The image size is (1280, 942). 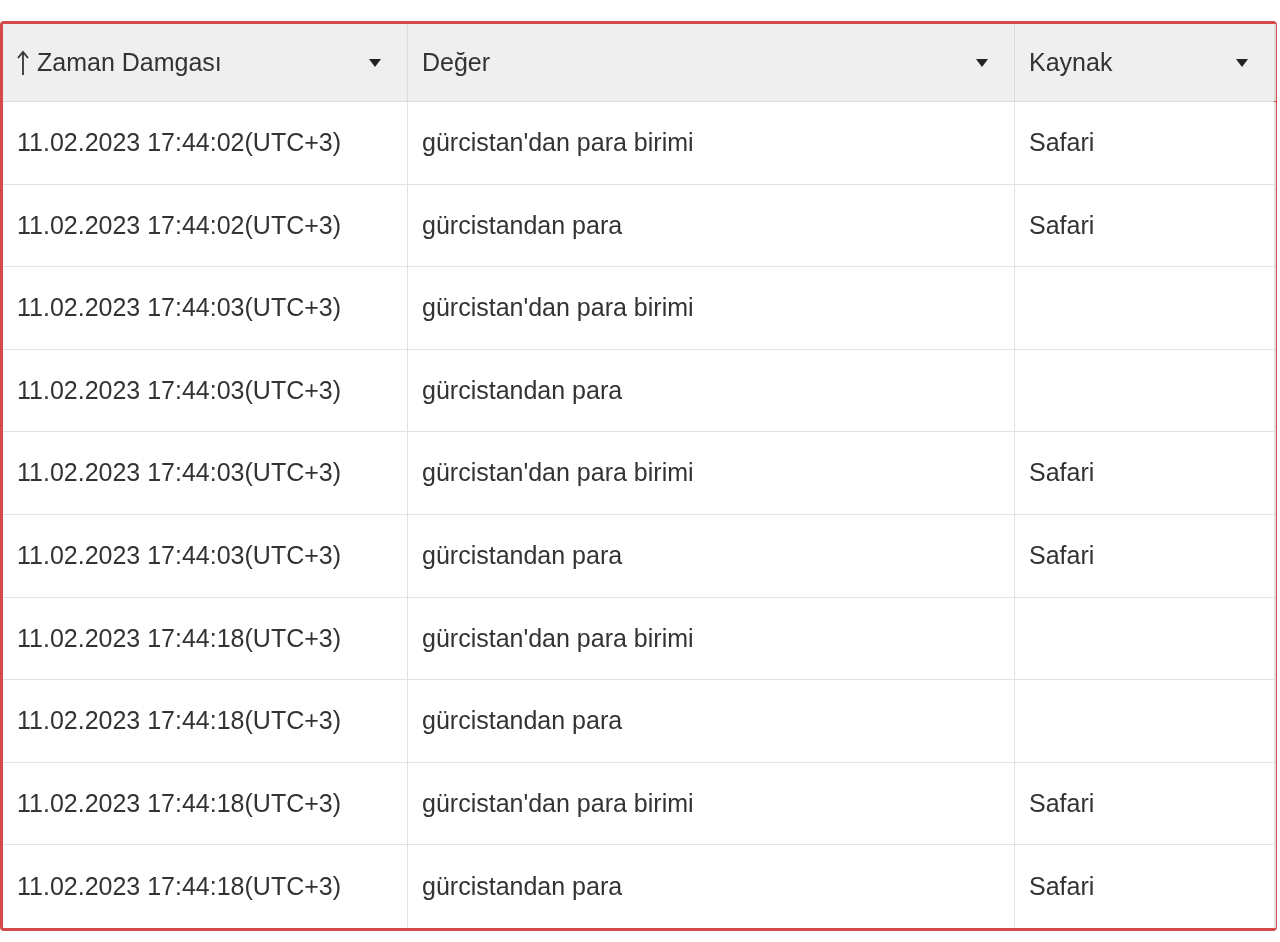 What do you see at coordinates (1145, 62) in the screenshot?
I see `column-header: Kaynak` at bounding box center [1145, 62].